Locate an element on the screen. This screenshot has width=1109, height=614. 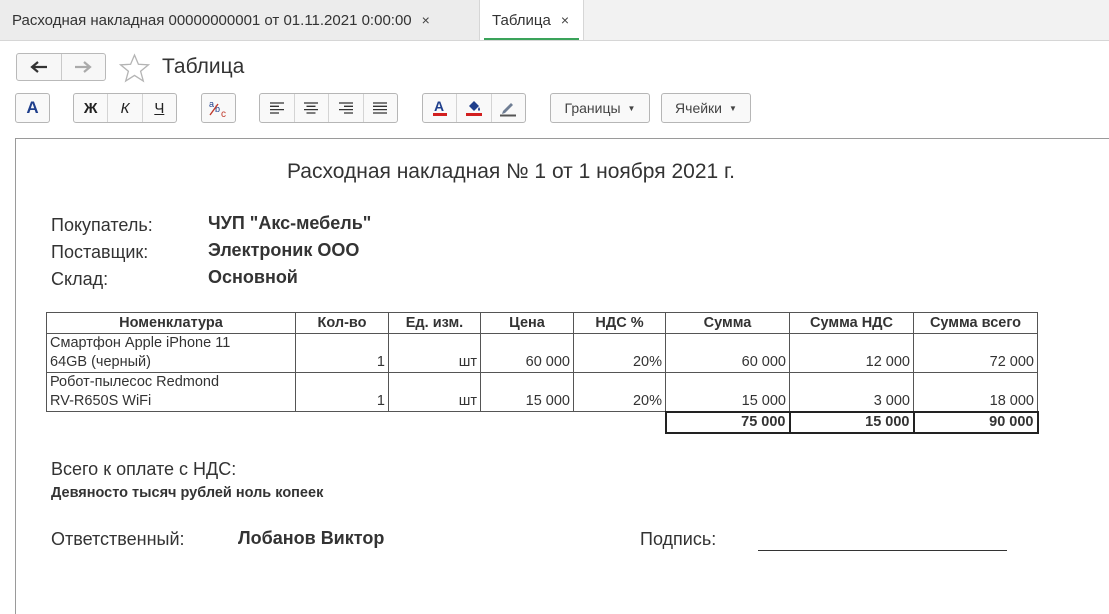
fill-bucket-icon is located at coordinates (473, 108).